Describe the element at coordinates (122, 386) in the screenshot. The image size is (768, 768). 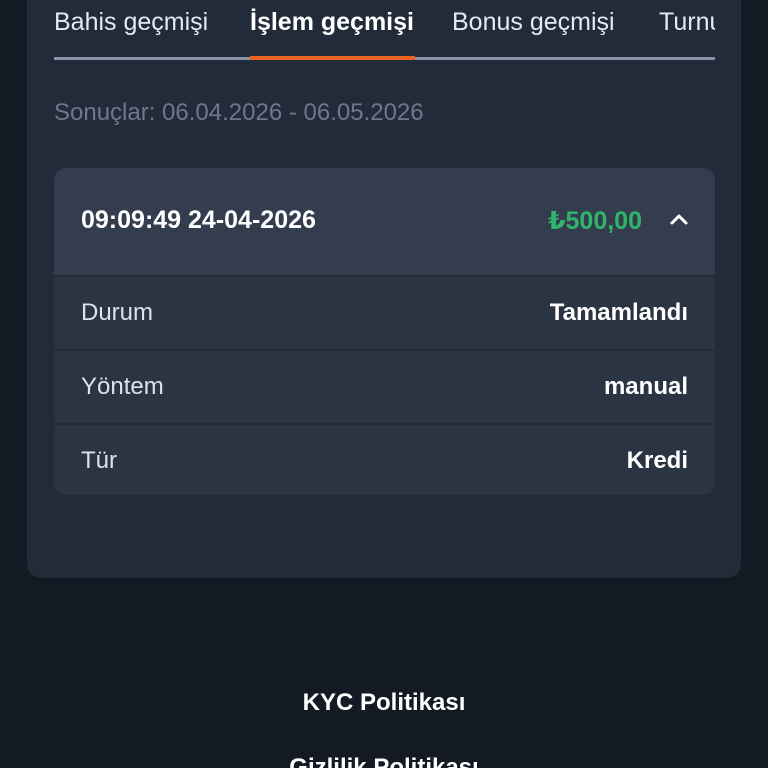
I see `detail-label: Yöntem` at that location.